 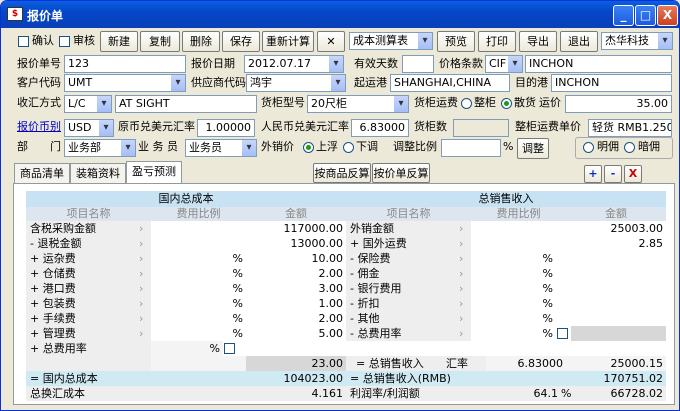 What do you see at coordinates (296, 243) in the screenshot?
I see `row-amount: 13000.00` at bounding box center [296, 243].